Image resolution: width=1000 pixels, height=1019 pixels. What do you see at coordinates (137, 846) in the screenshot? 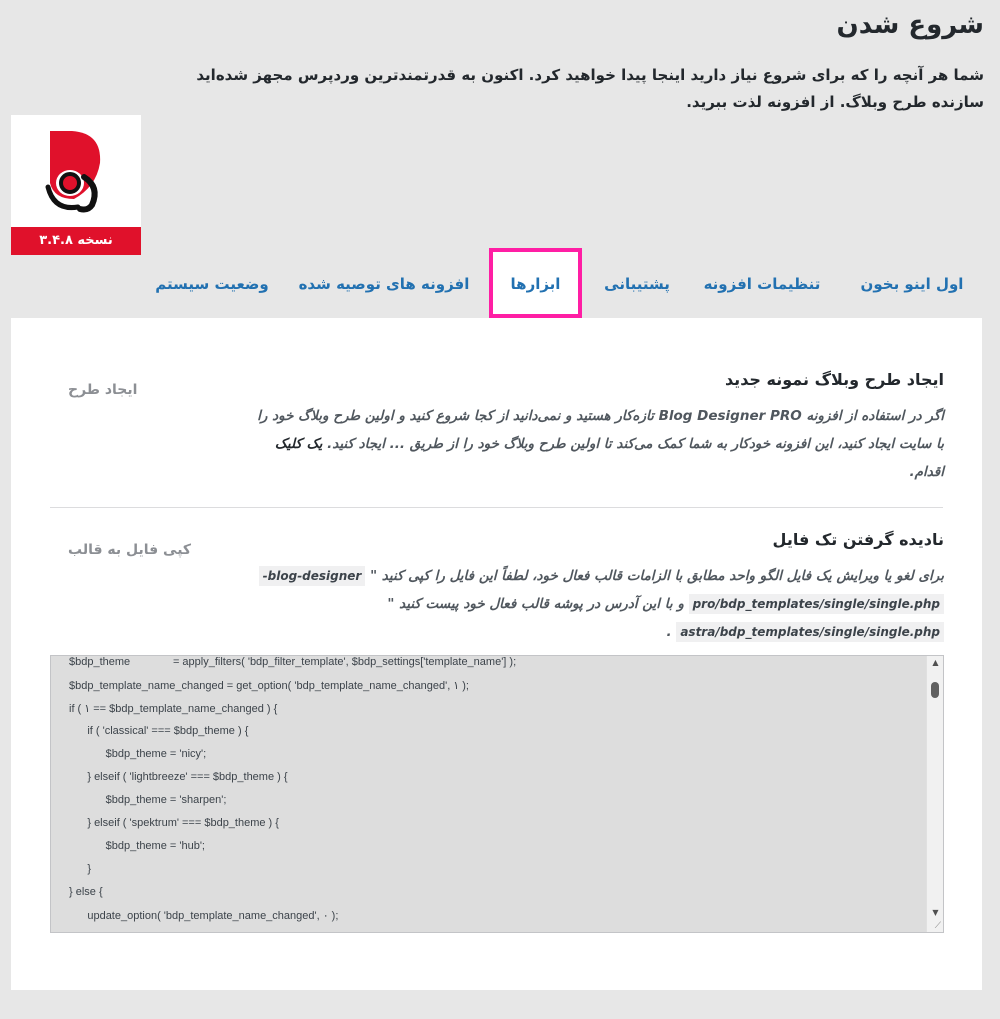
I see `code-line: $bdp_theme = 'hub';` at bounding box center [137, 846].